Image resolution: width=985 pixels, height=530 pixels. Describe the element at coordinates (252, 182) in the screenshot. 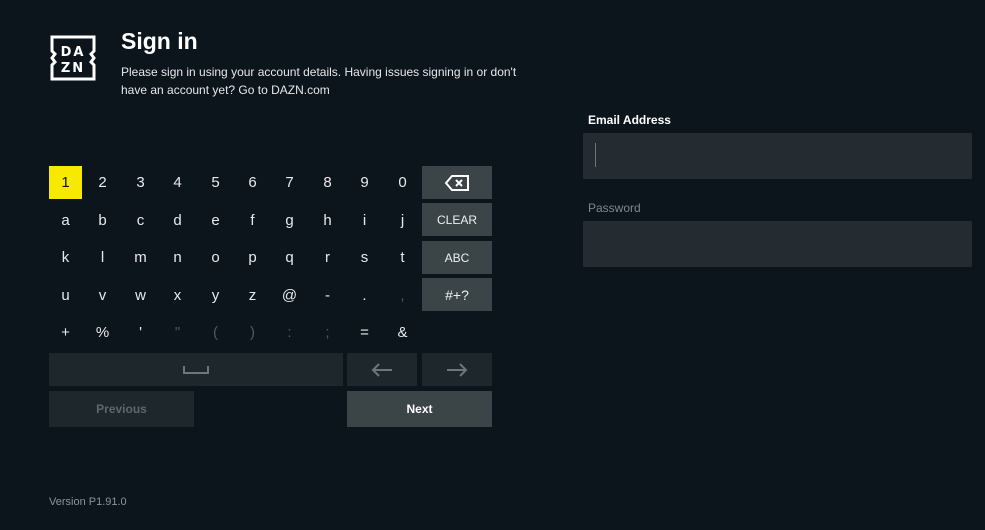

I see `key: 6` at that location.